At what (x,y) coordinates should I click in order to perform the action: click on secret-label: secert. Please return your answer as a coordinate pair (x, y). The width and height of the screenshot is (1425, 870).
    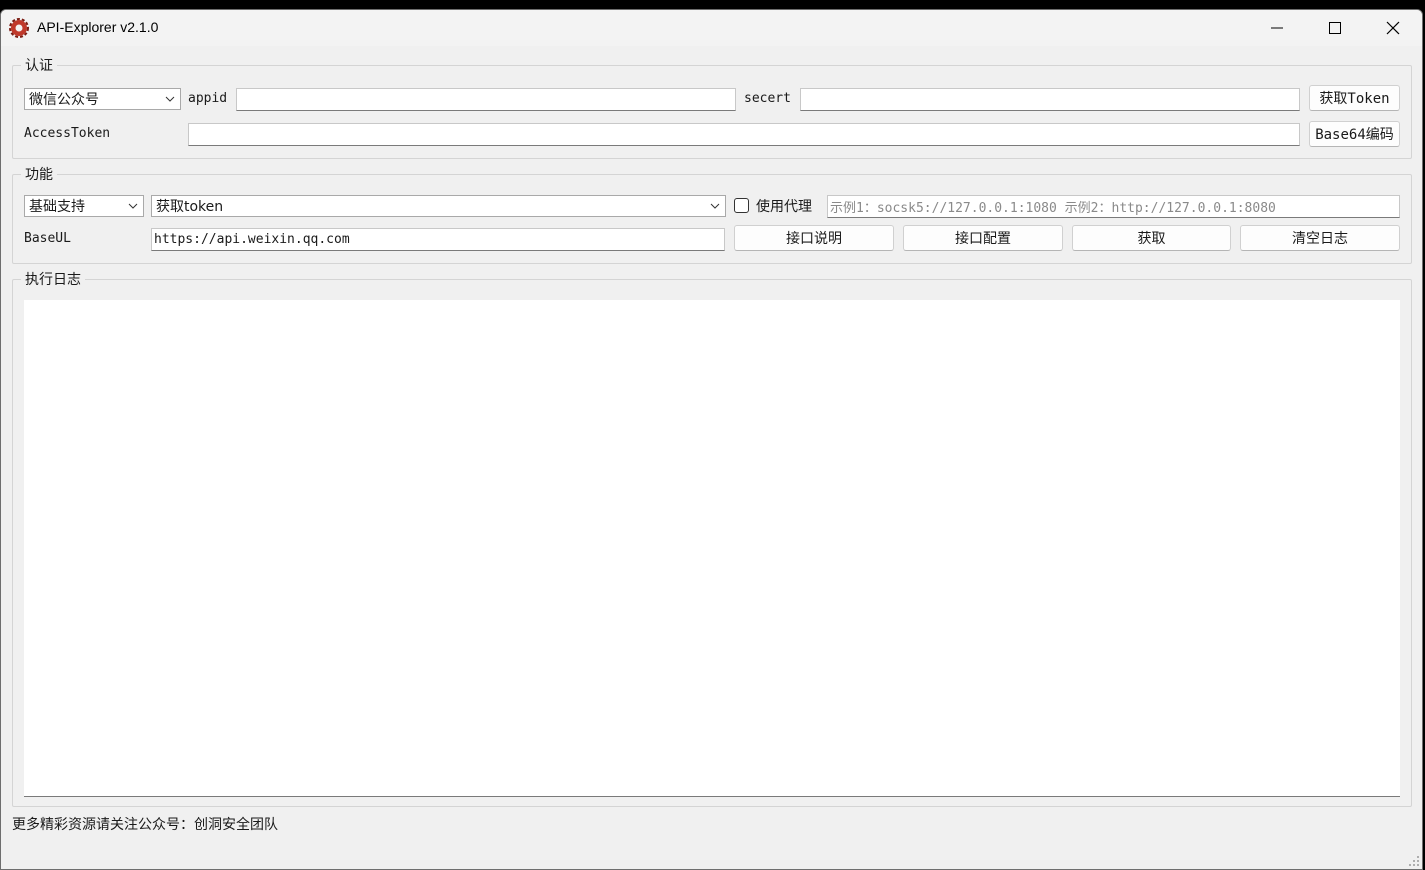
    Looking at the image, I should click on (767, 98).